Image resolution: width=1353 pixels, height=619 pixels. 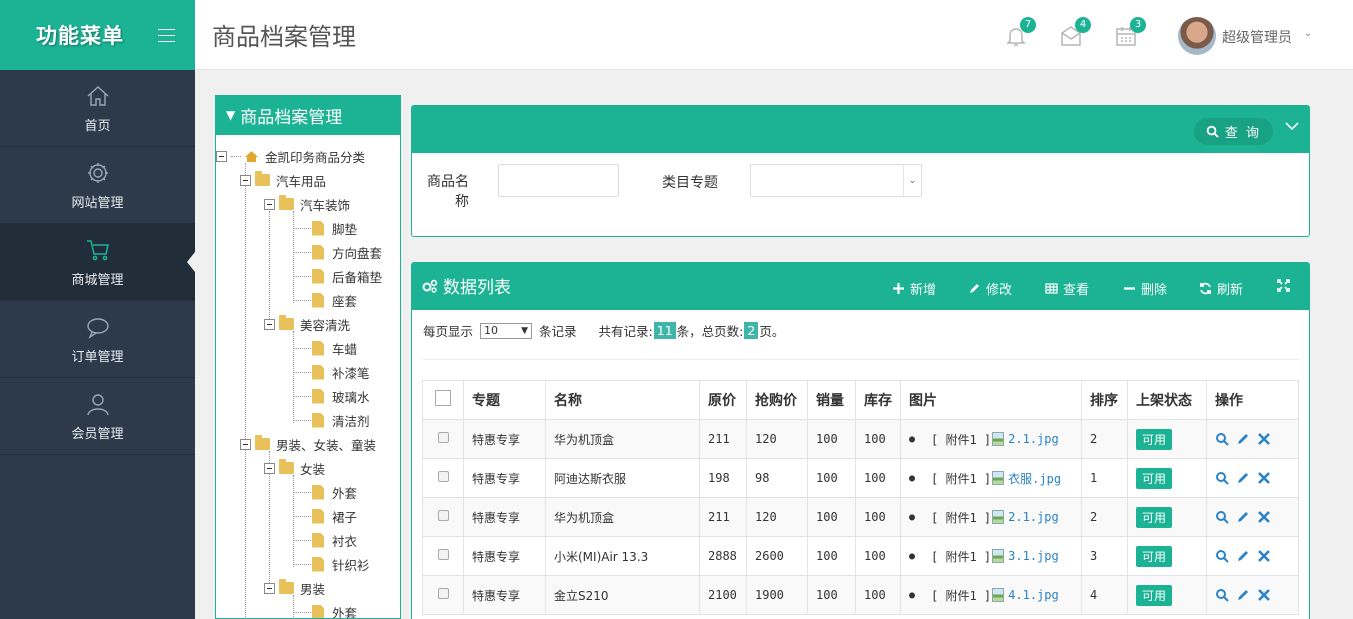 What do you see at coordinates (97, 185) in the screenshot?
I see `sidebar-item-website: 网站管理` at bounding box center [97, 185].